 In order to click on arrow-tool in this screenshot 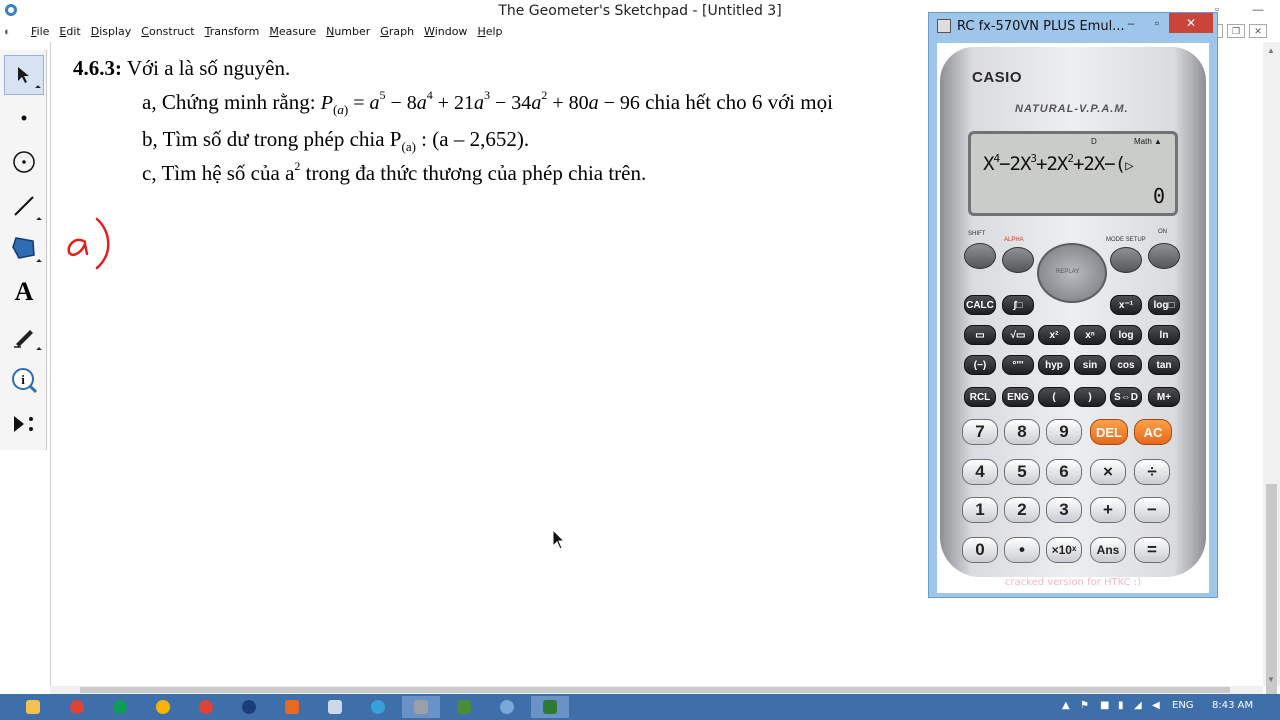, I will do `click(24, 75)`.